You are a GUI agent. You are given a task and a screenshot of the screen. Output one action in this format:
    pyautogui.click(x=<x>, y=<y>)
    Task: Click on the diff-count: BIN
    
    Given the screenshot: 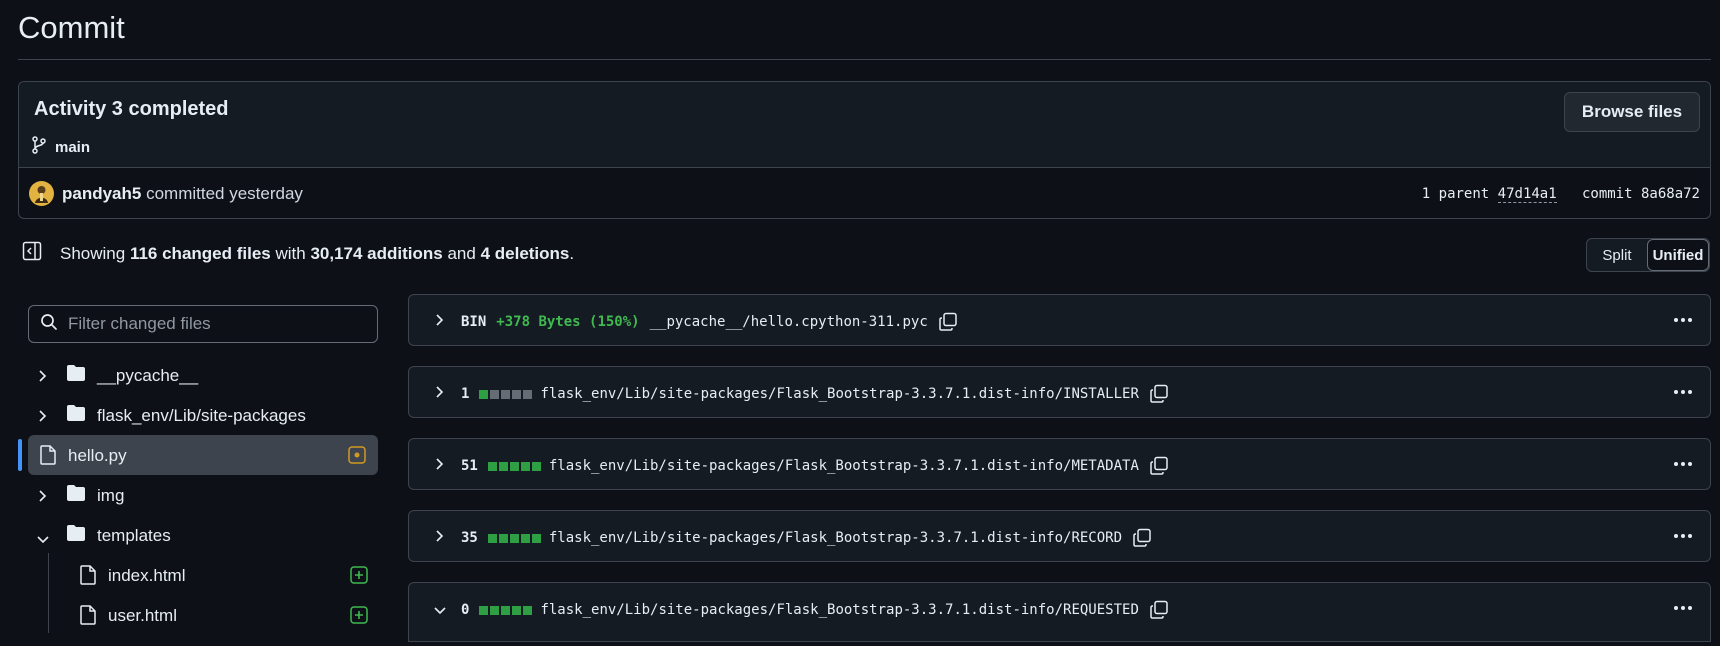 What is the action you would take?
    pyautogui.click(x=474, y=322)
    